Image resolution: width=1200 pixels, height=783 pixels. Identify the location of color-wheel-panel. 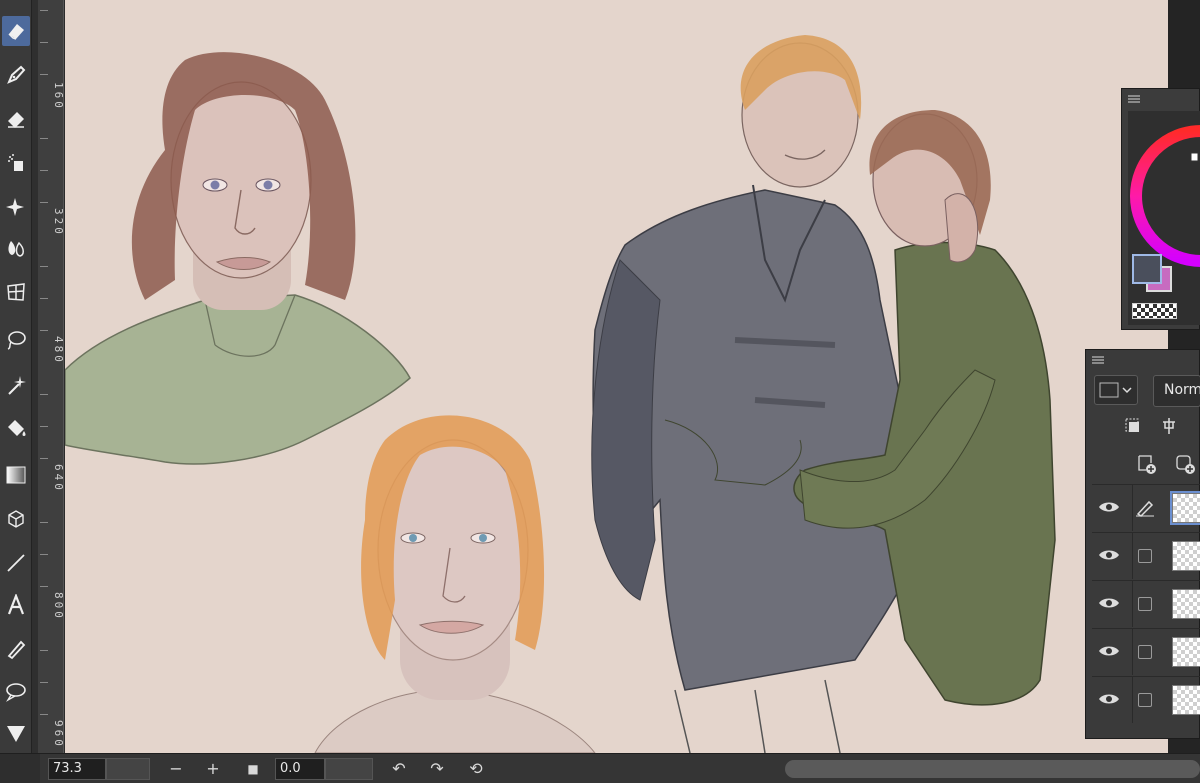
(1160, 209).